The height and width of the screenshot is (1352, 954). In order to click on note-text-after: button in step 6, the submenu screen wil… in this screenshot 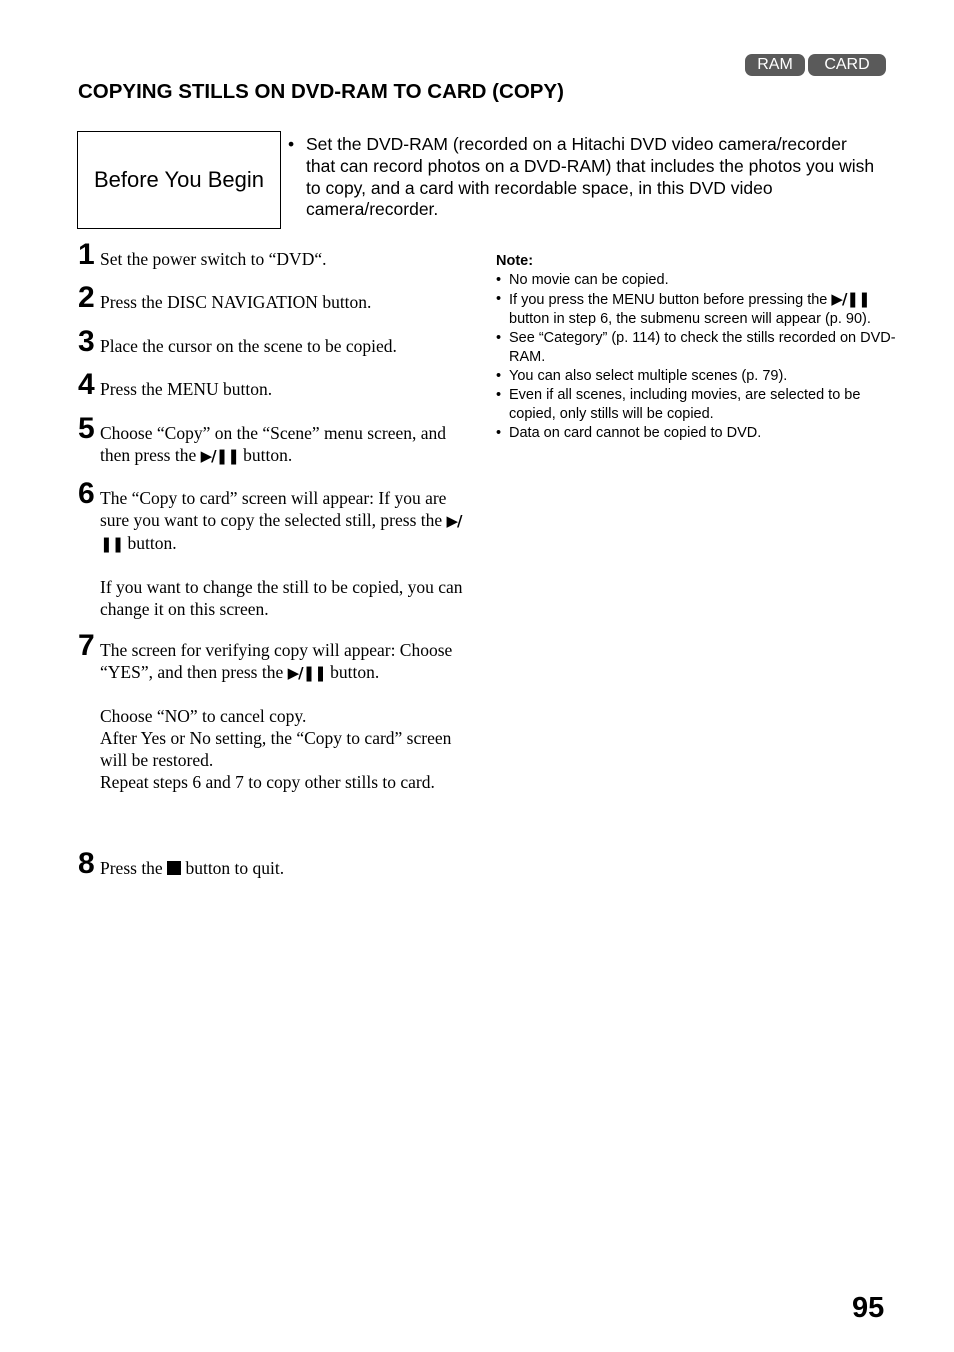, I will do `click(690, 319)`.